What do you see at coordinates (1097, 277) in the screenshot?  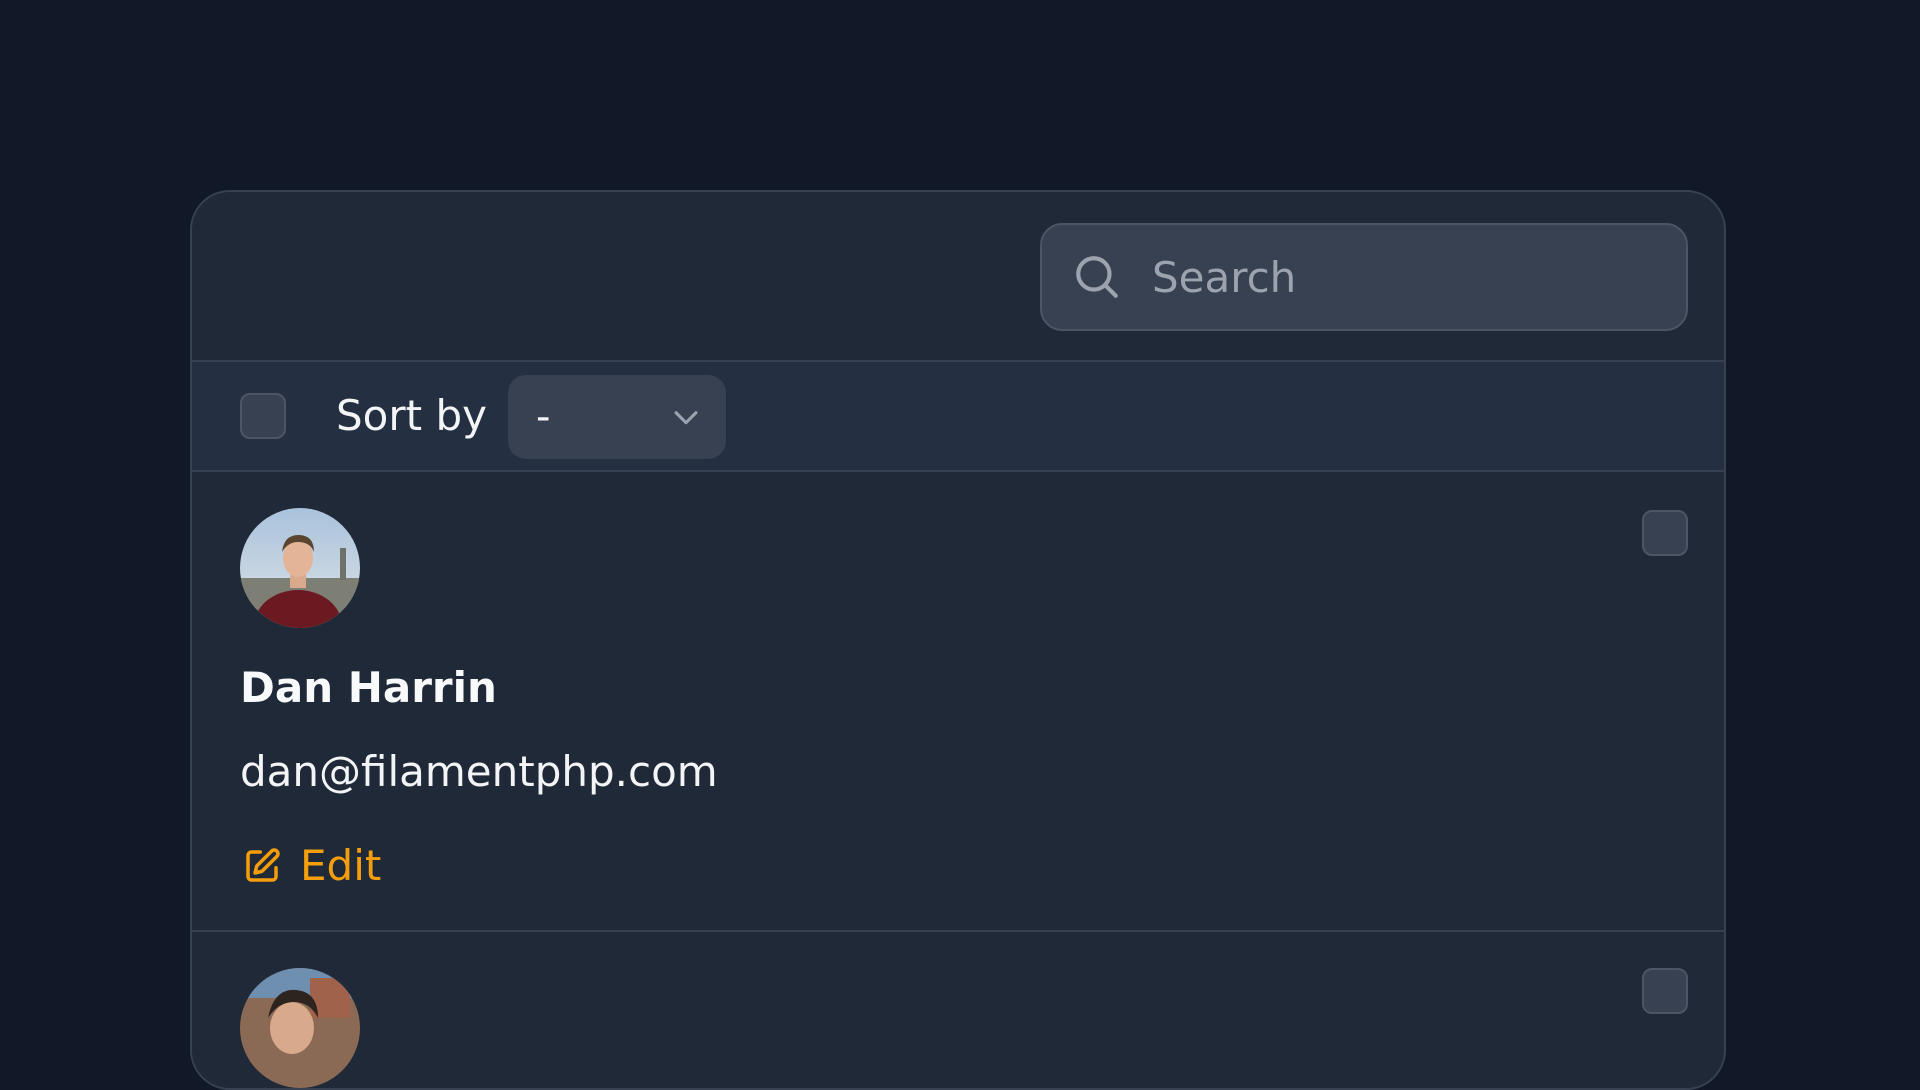 I see `search-icon` at bounding box center [1097, 277].